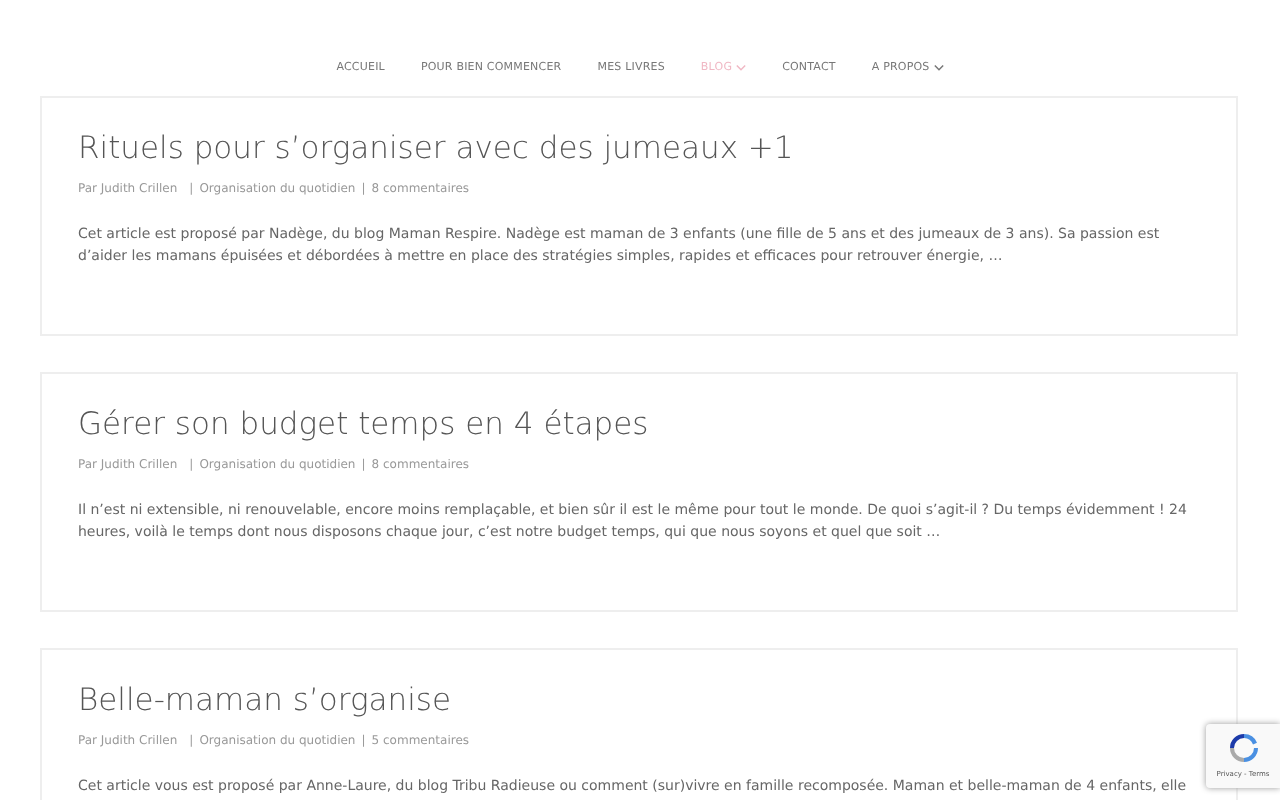 This screenshot has width=1280, height=800. Describe the element at coordinates (639, 149) in the screenshot. I see `post-title: Rituels pour s’organiser avec des jumeaux +1` at that location.